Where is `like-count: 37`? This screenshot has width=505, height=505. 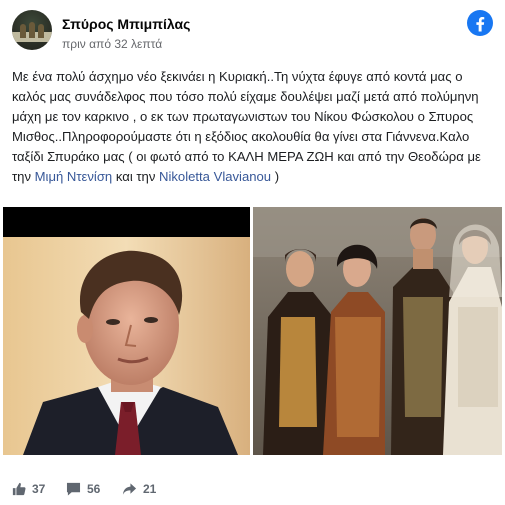
like-count: 37 is located at coordinates (39, 489).